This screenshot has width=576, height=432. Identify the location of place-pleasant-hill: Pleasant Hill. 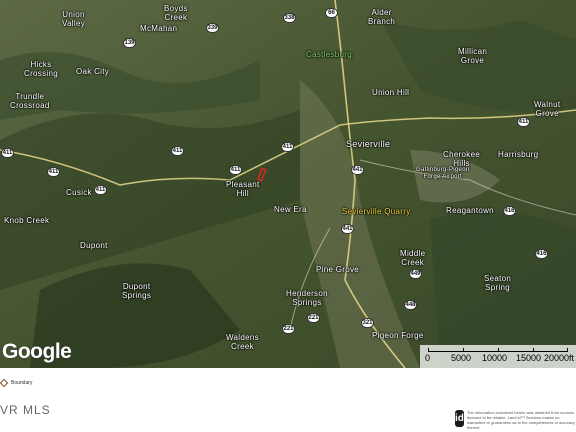
(243, 189).